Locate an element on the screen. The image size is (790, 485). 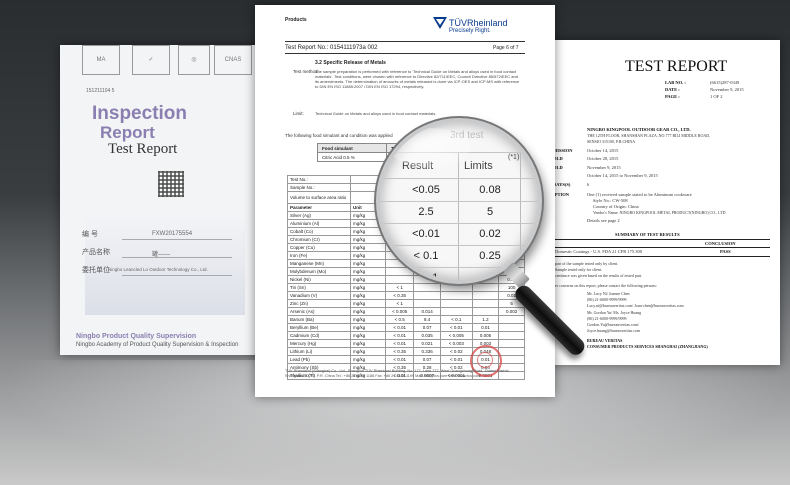
title-report: Report is located at coordinates (127, 132).